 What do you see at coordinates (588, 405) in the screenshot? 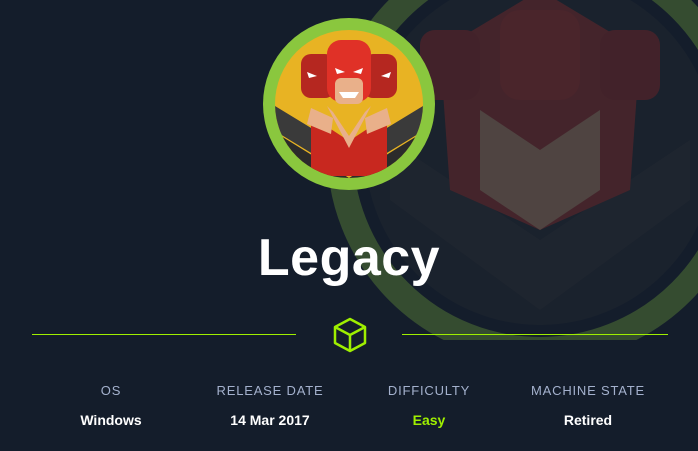
I see `info-machine-state: MACHINE STATE Retired` at bounding box center [588, 405].